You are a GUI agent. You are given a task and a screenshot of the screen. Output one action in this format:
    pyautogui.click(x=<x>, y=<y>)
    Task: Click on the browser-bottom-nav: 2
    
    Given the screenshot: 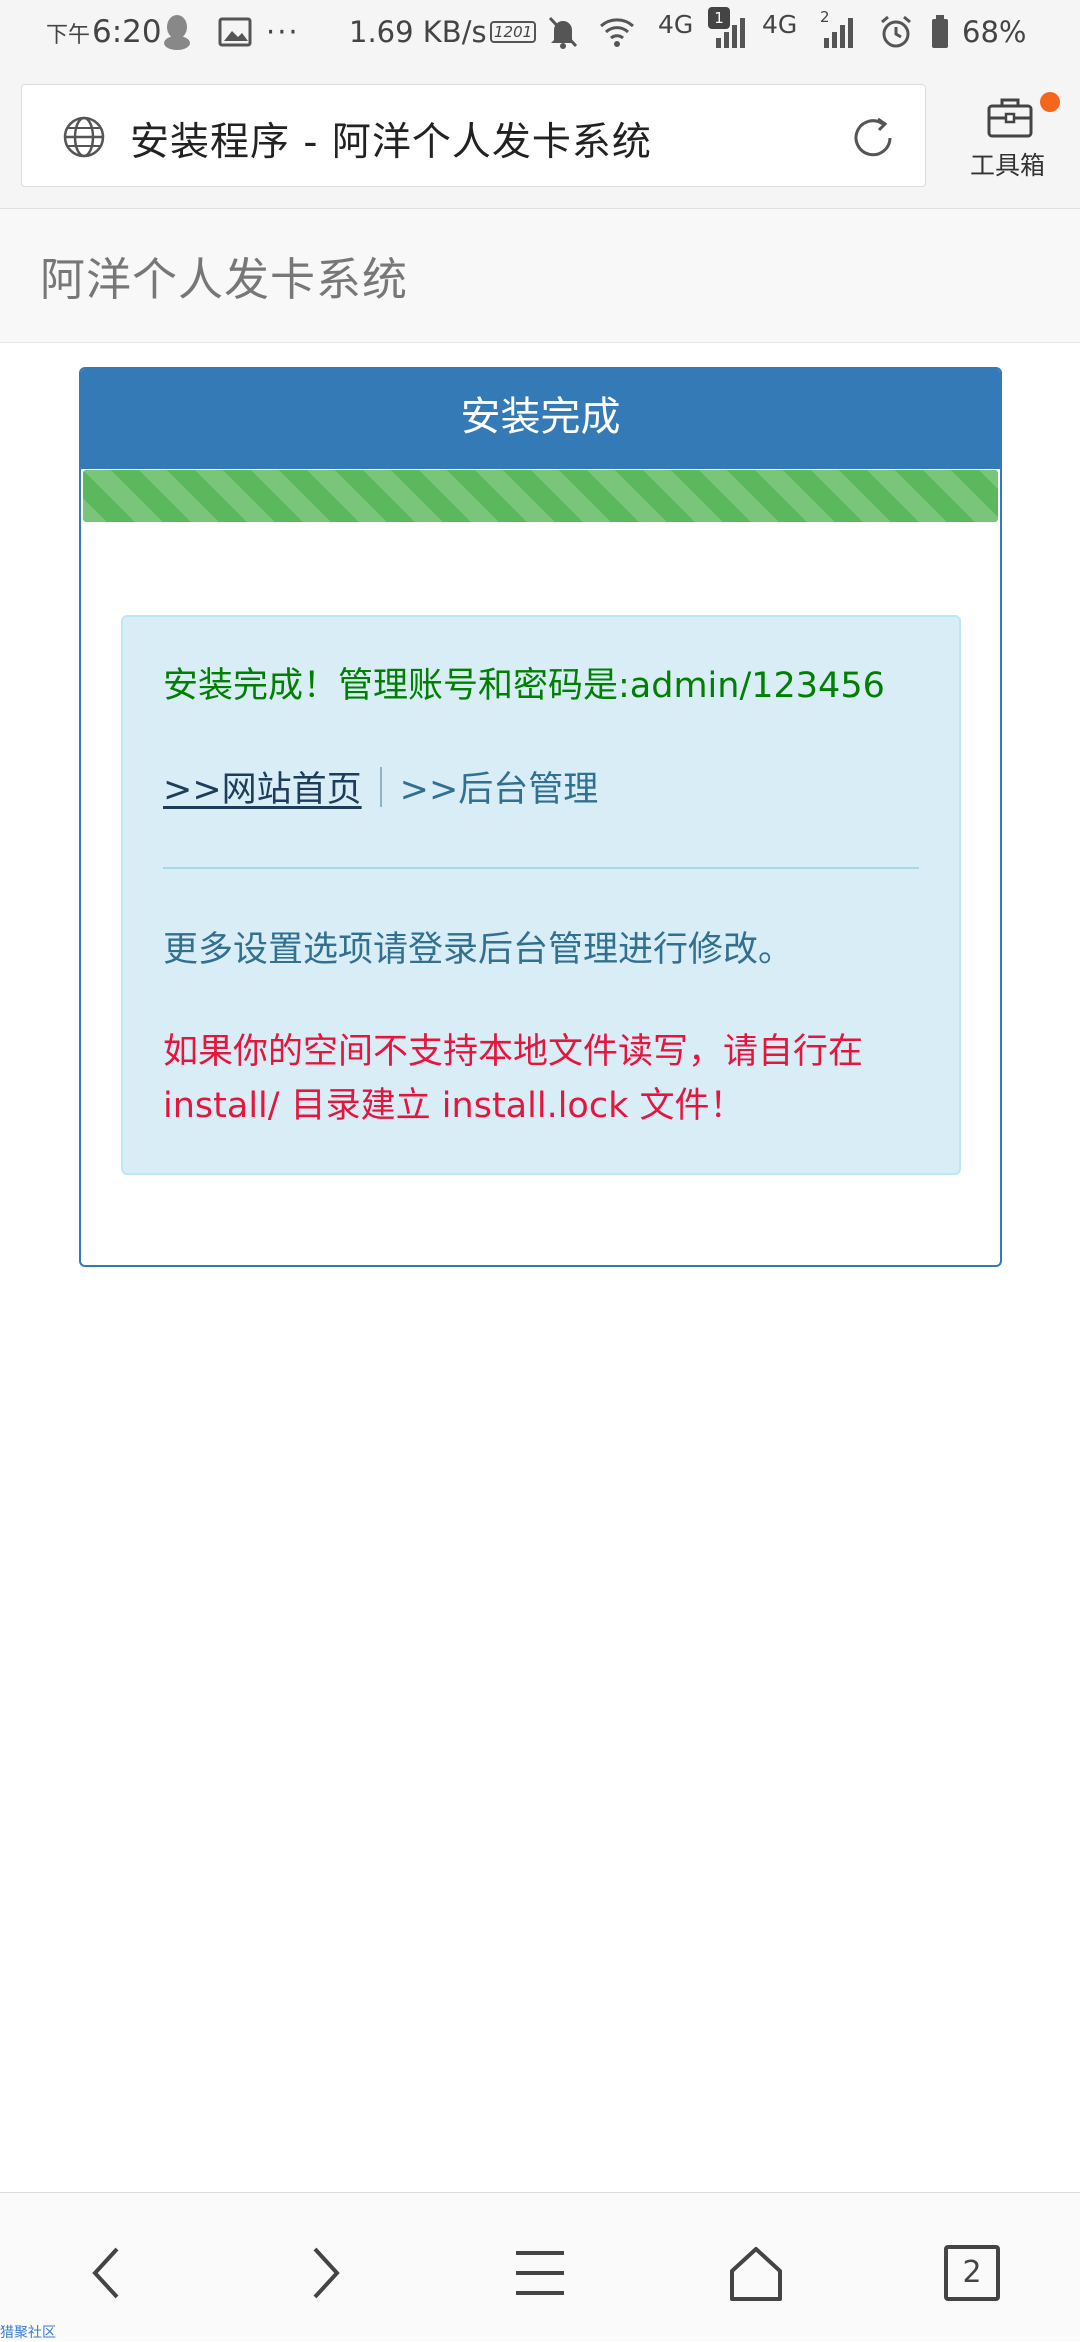 What is the action you would take?
    pyautogui.click(x=540, y=2266)
    